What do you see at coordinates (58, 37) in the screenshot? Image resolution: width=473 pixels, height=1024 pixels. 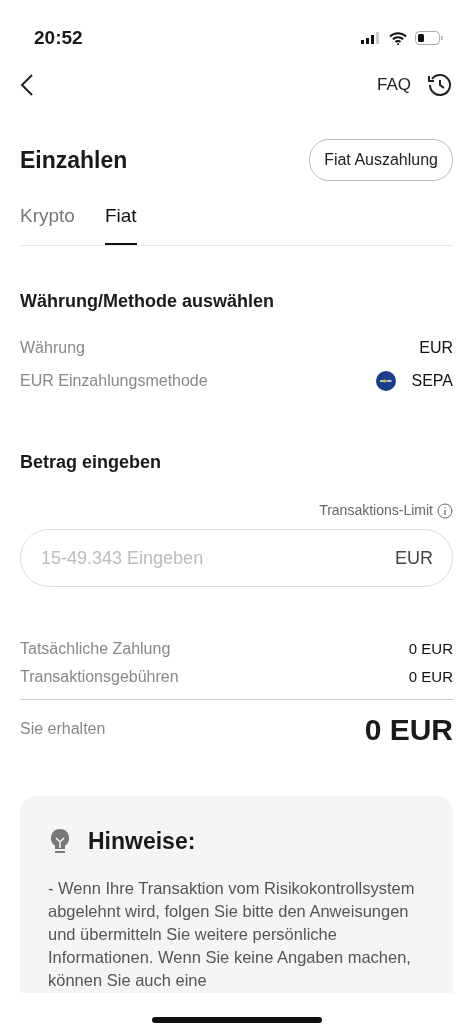 I see `clock: 20:52` at bounding box center [58, 37].